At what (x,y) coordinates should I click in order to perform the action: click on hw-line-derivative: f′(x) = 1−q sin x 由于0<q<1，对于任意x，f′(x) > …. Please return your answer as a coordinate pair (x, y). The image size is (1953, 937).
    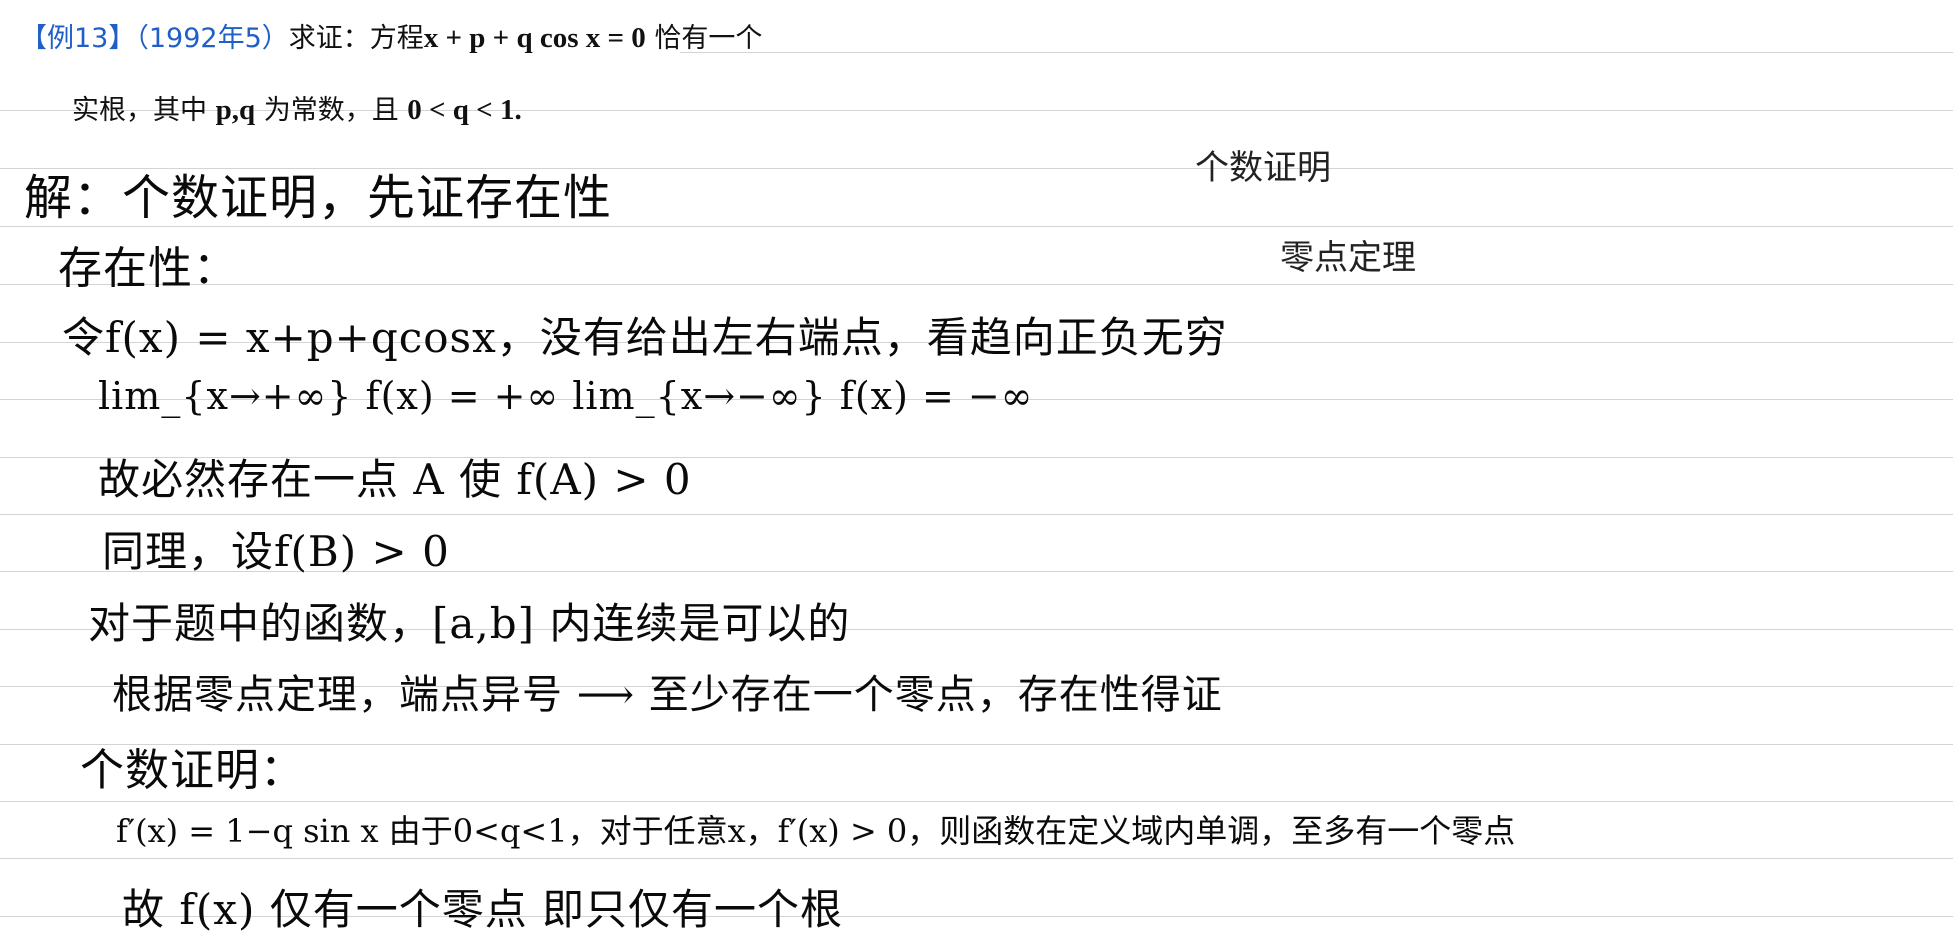
    Looking at the image, I should click on (816, 831).